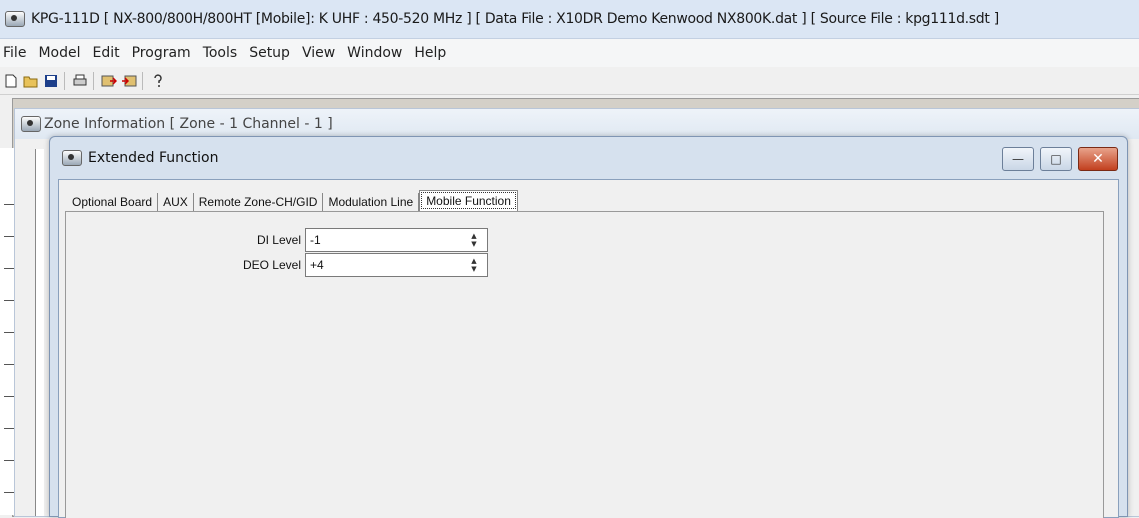 This screenshot has width=1139, height=518. What do you see at coordinates (371, 202) in the screenshot?
I see `tab-modulation-line: Modulation Line` at bounding box center [371, 202].